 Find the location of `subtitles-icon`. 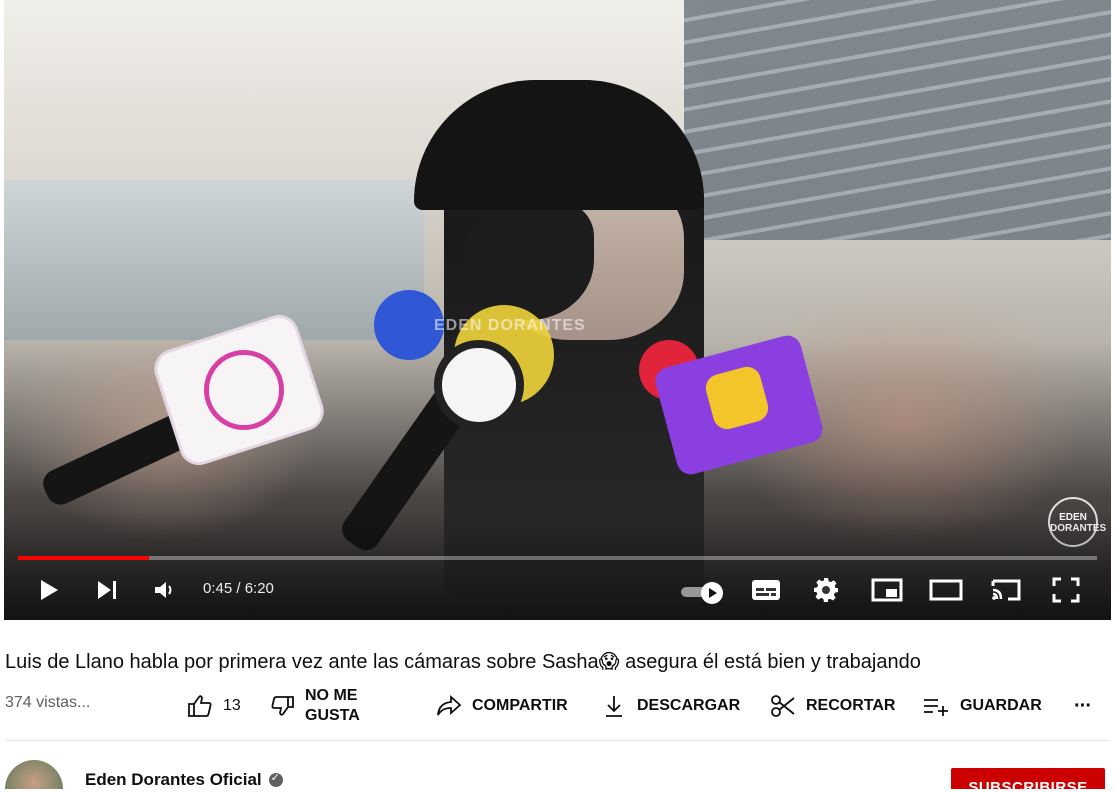

subtitles-icon is located at coordinates (766, 590).